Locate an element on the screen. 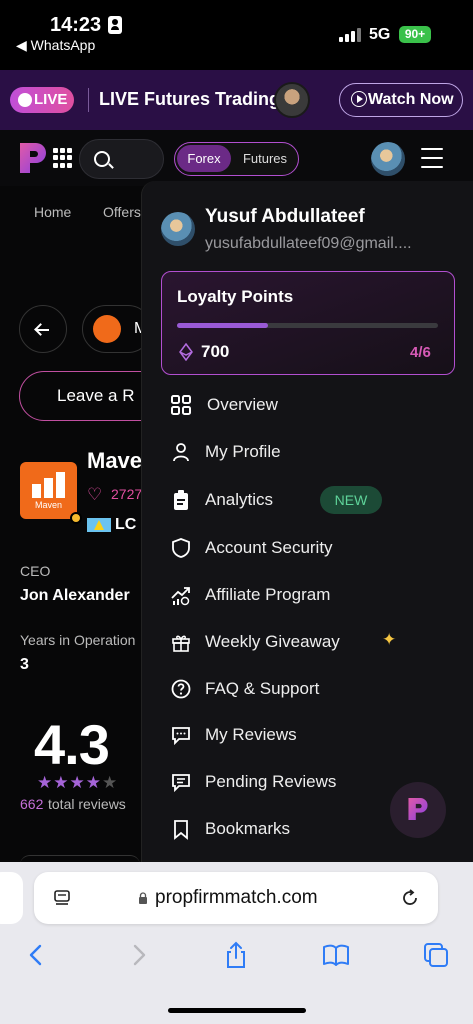 This screenshot has width=473, height=1024. propfirmmatch-logo-icon is located at coordinates (33, 158).